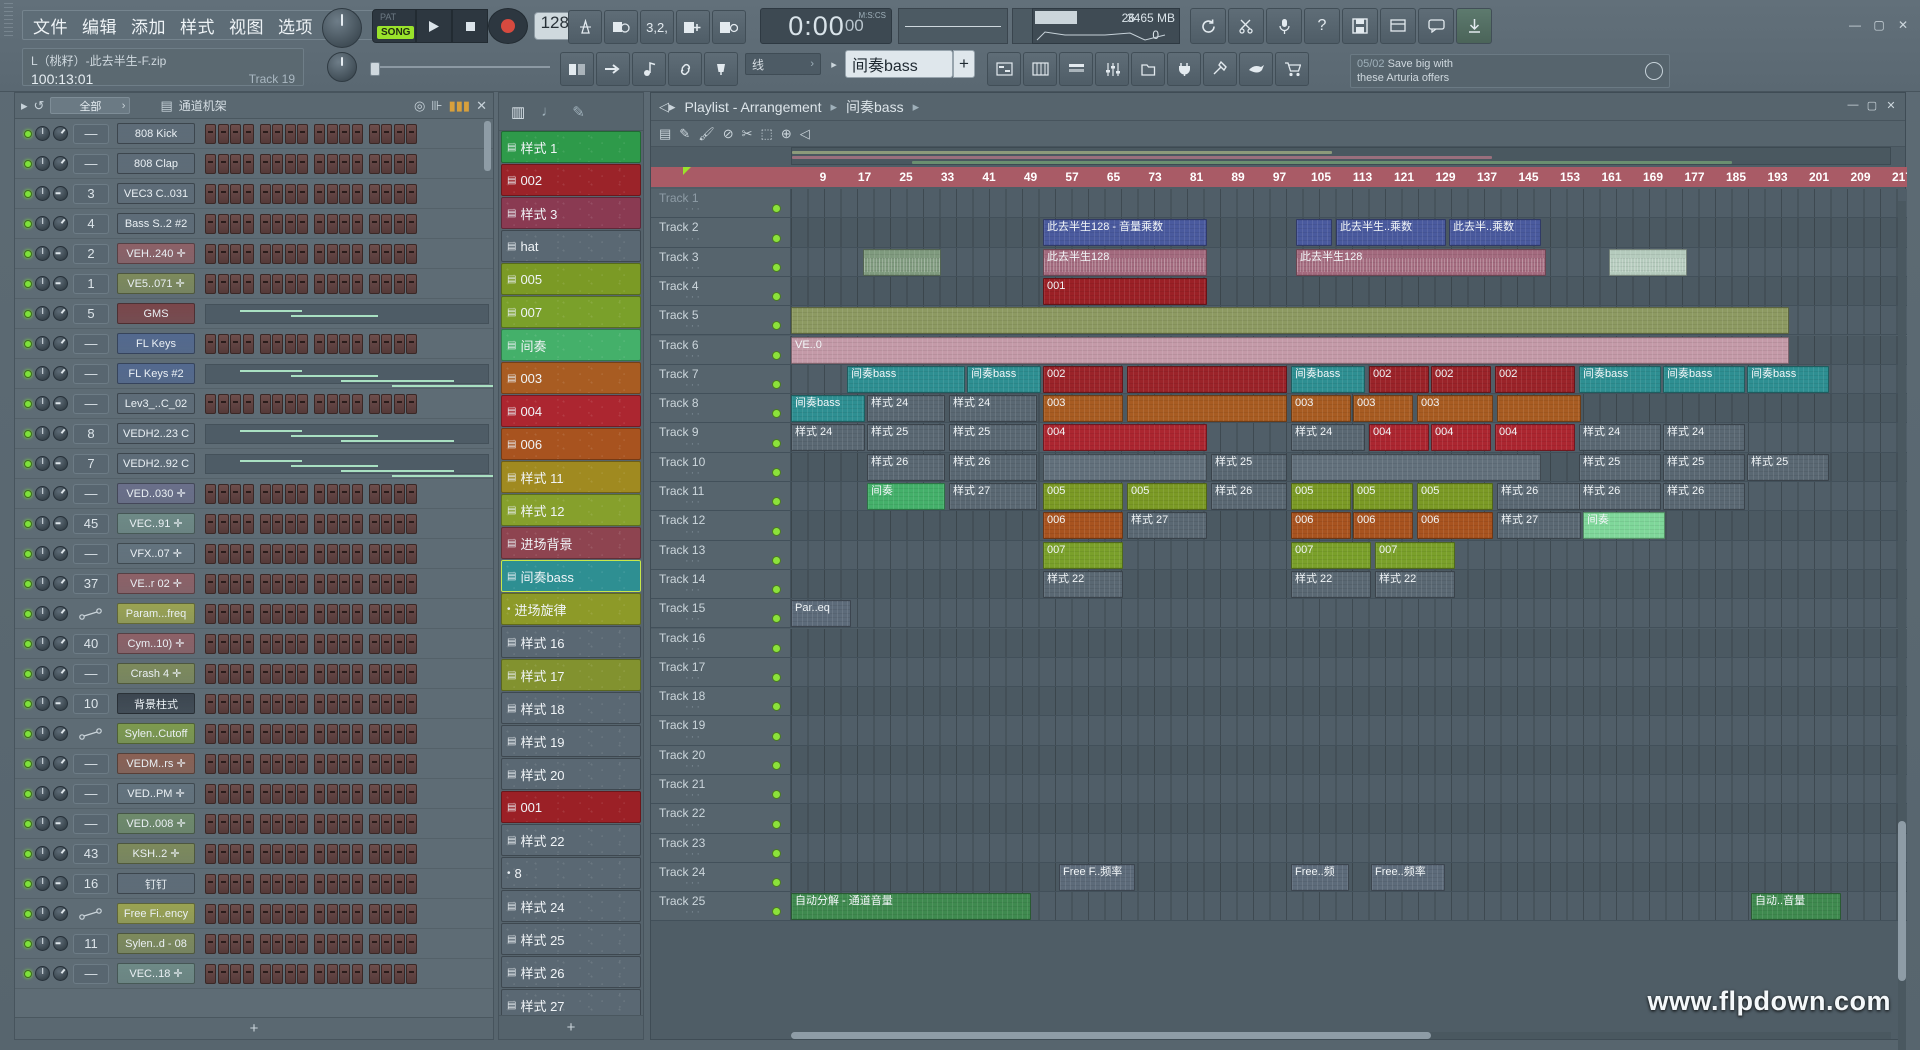  I want to click on track-header: Track 24 ···, so click(721, 877).